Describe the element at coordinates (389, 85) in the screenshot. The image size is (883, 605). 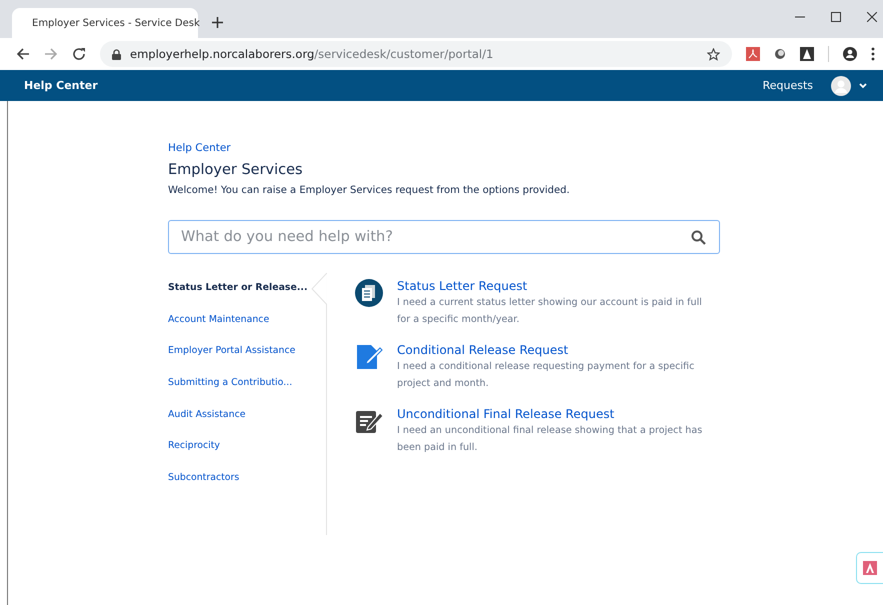
I see `help-center-link: Help Center` at that location.